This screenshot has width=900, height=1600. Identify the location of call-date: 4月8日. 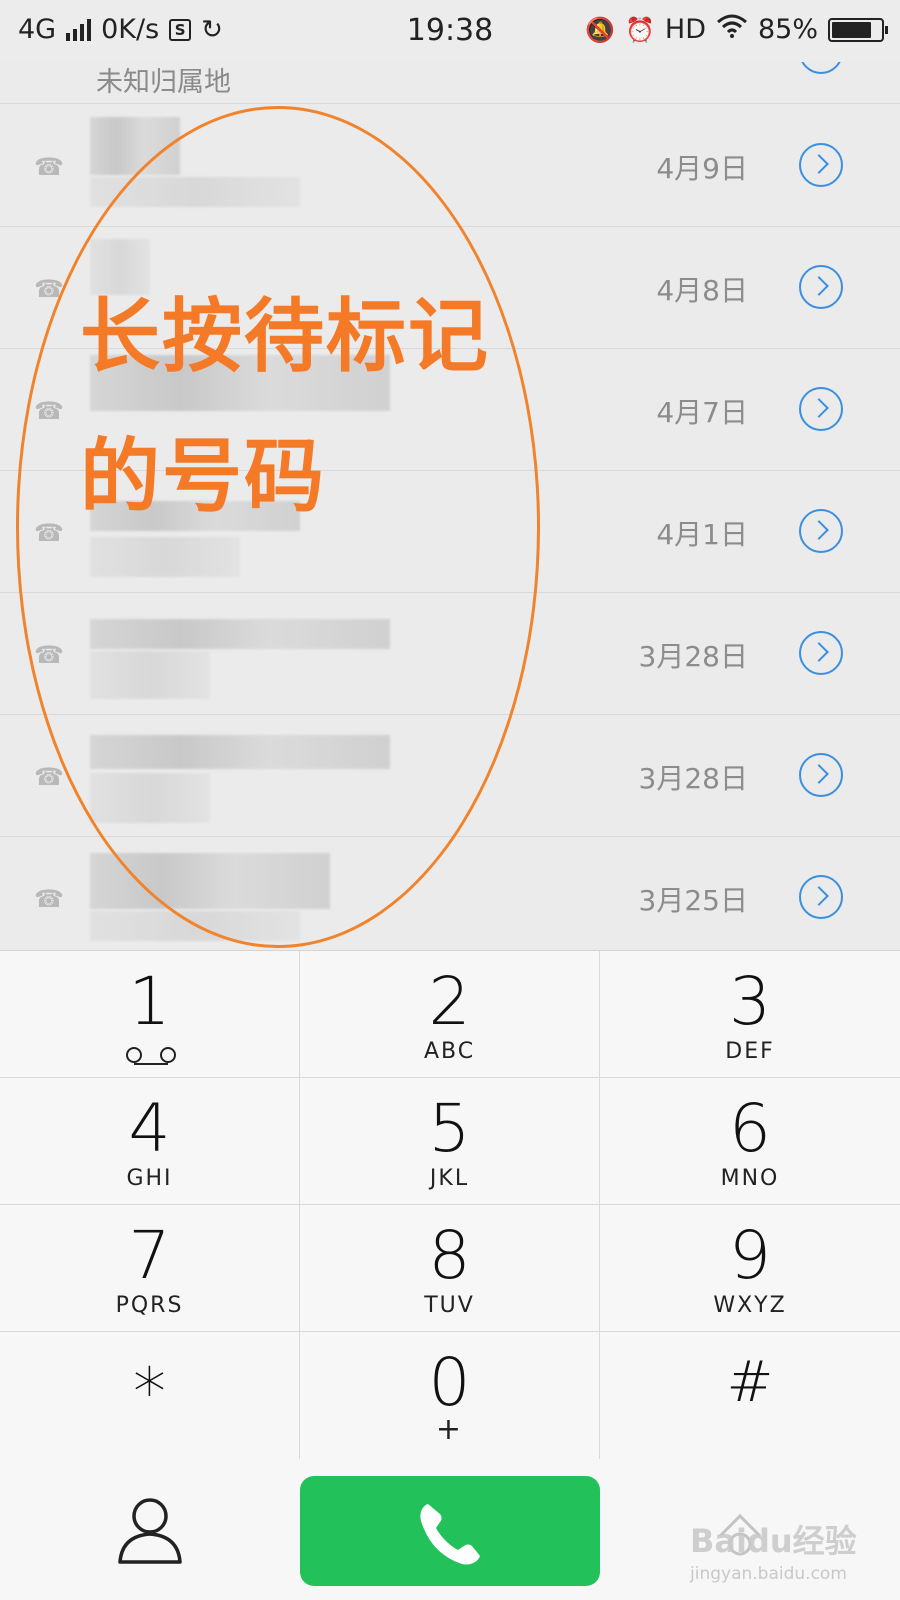
(702, 290).